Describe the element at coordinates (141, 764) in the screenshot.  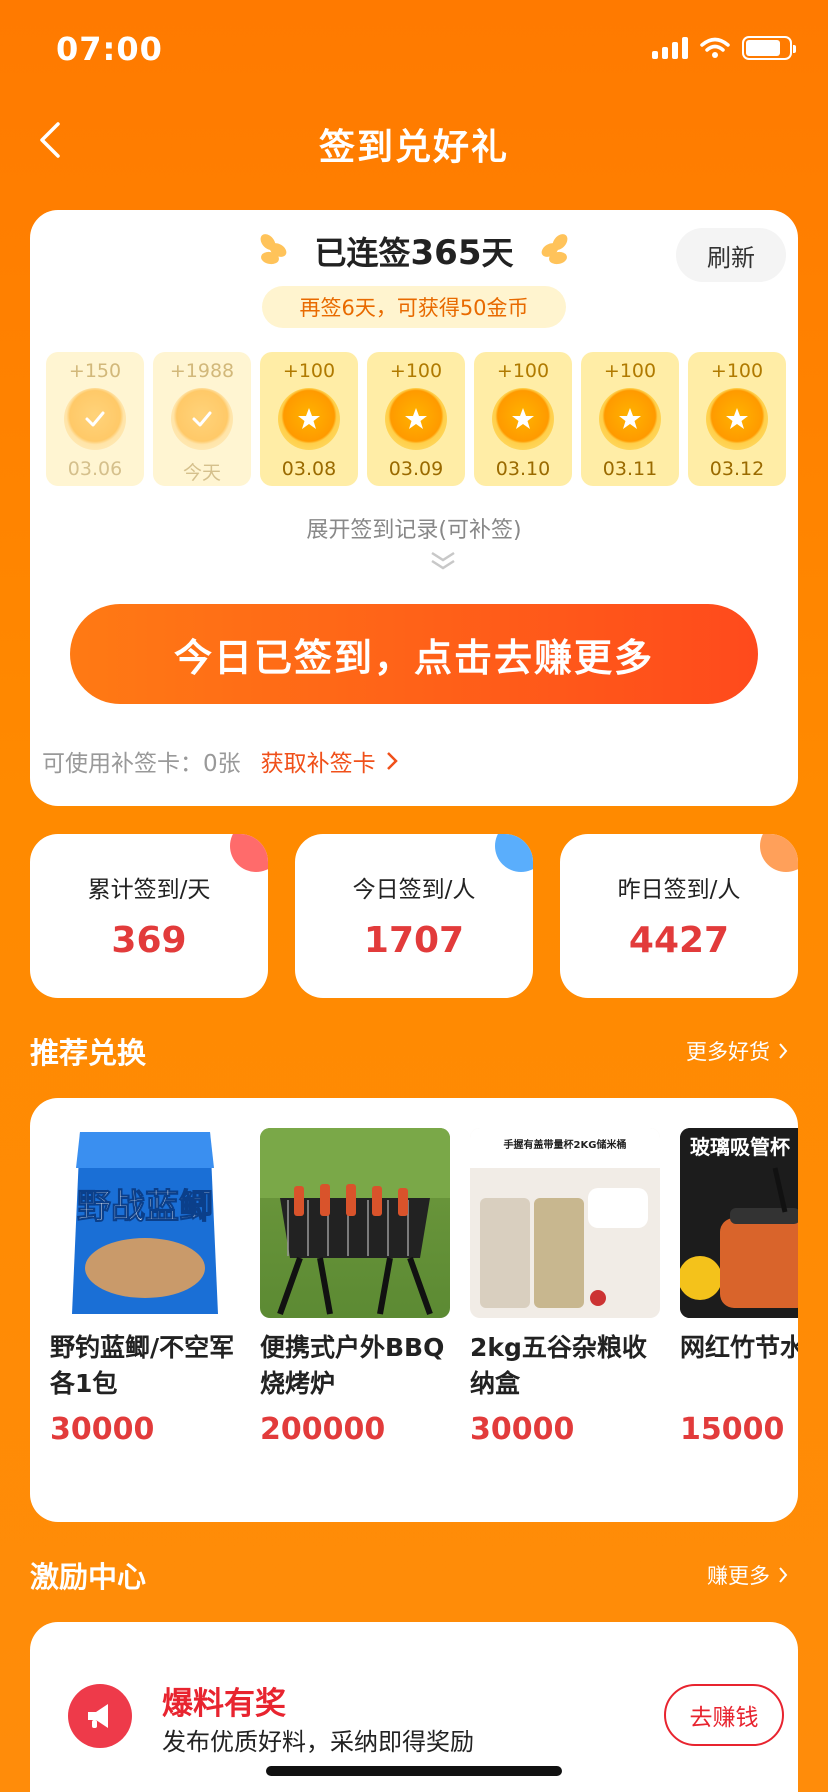
I see `makeup-card-count: 可使用补签卡：0张` at that location.